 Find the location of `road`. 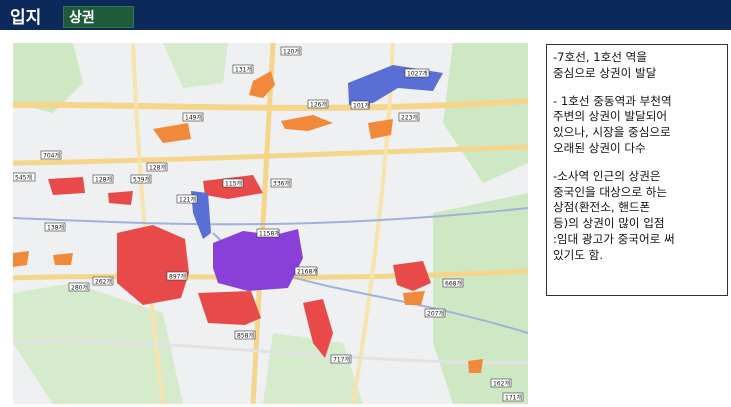

road is located at coordinates (270, 155).